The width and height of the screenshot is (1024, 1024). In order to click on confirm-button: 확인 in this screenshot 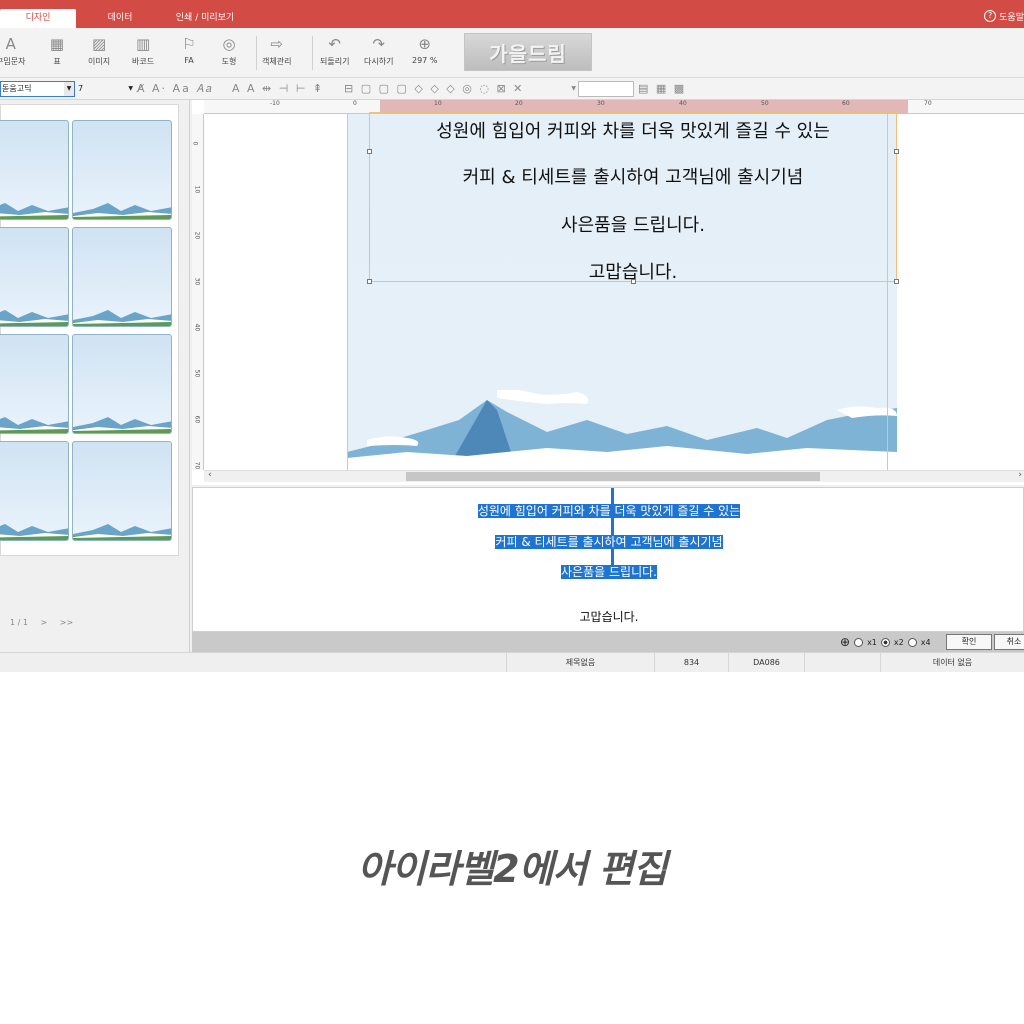, I will do `click(969, 642)`.